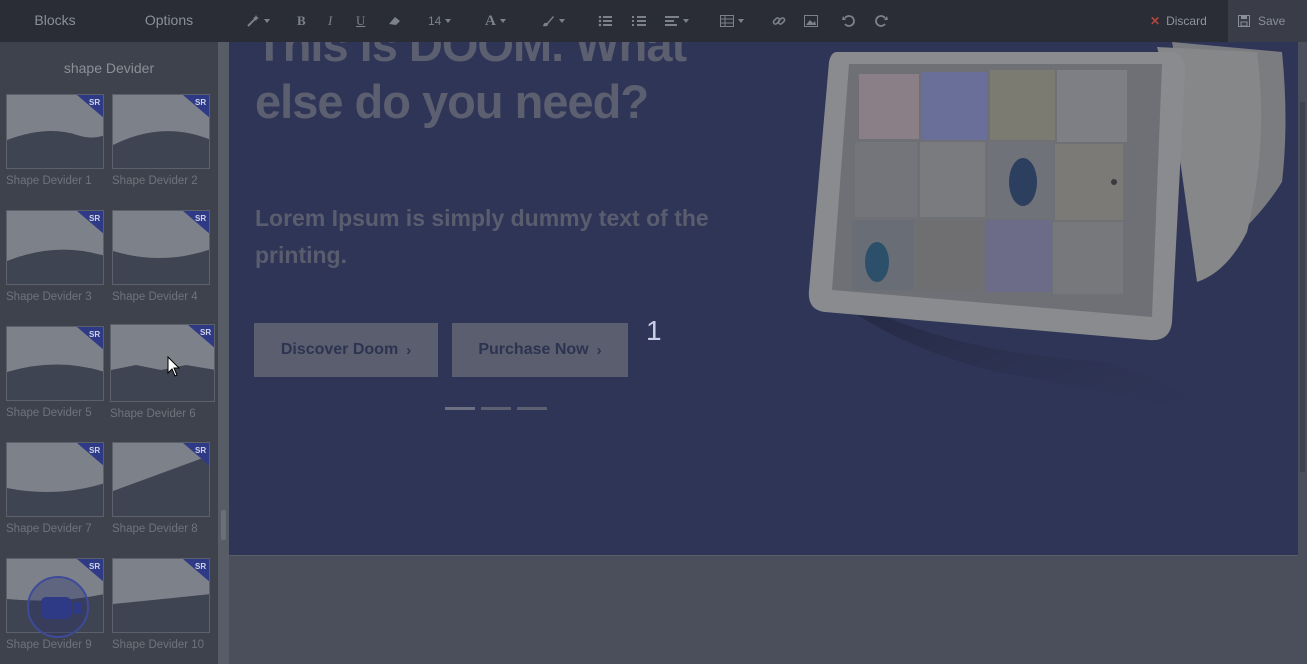 The width and height of the screenshot is (1307, 664). What do you see at coordinates (258, 21) in the screenshot?
I see `magic-wand-icon` at bounding box center [258, 21].